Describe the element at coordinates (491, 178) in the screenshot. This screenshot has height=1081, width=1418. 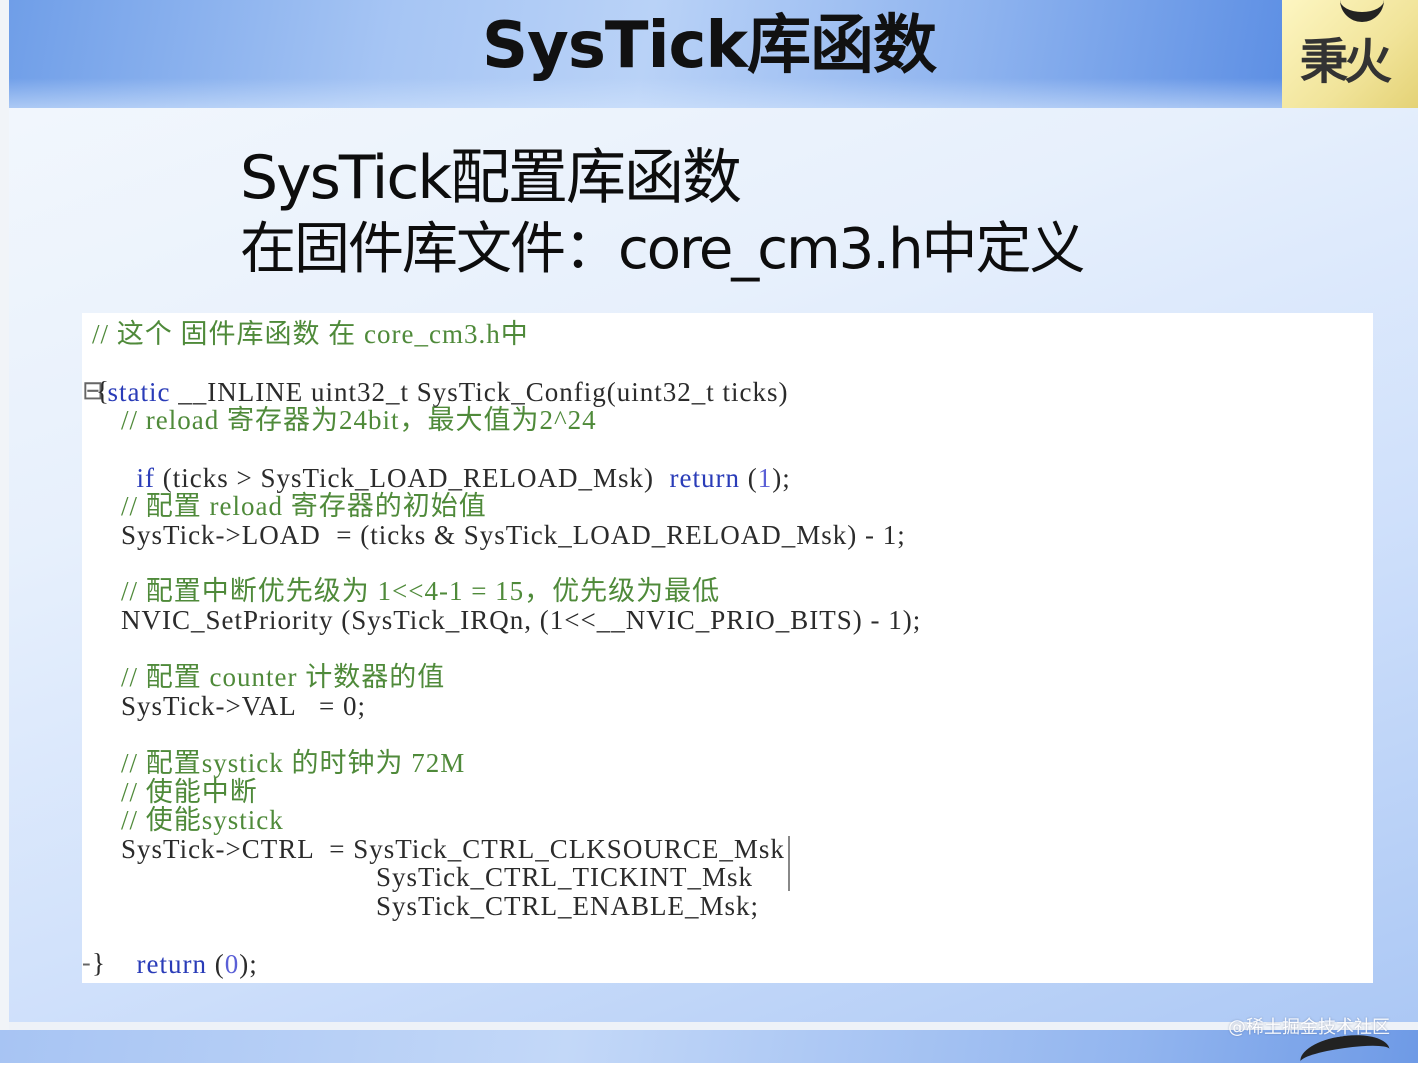
I see `subtitle-line-1: SysTick配置库函数` at that location.